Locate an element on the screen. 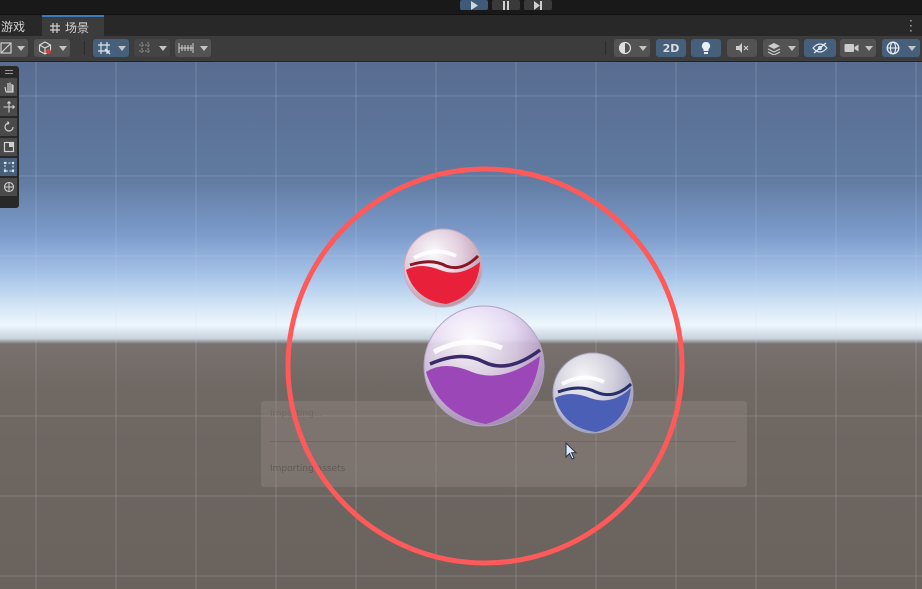 The height and width of the screenshot is (589, 922). rect-transform-icon is located at coordinates (8, 167).